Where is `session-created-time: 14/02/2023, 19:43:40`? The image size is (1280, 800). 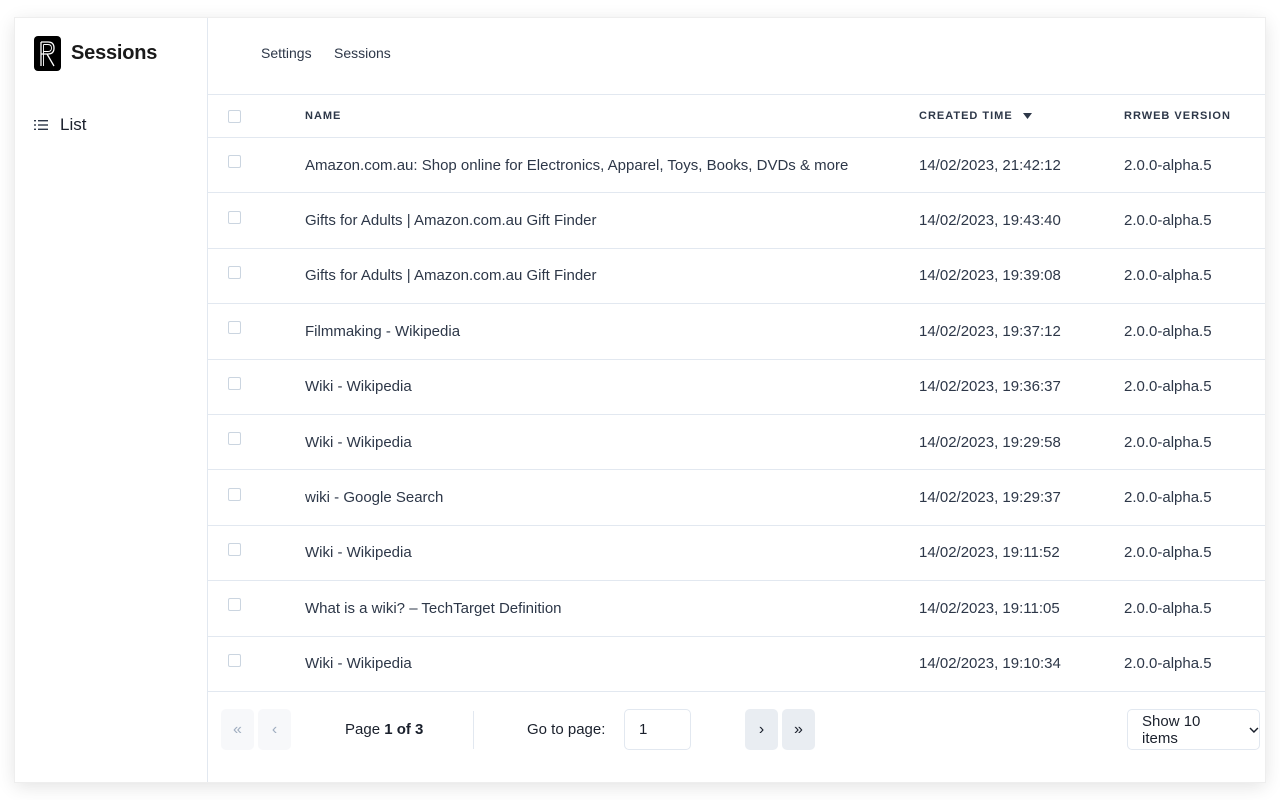
session-created-time: 14/02/2023, 19:43:40 is located at coordinates (990, 221).